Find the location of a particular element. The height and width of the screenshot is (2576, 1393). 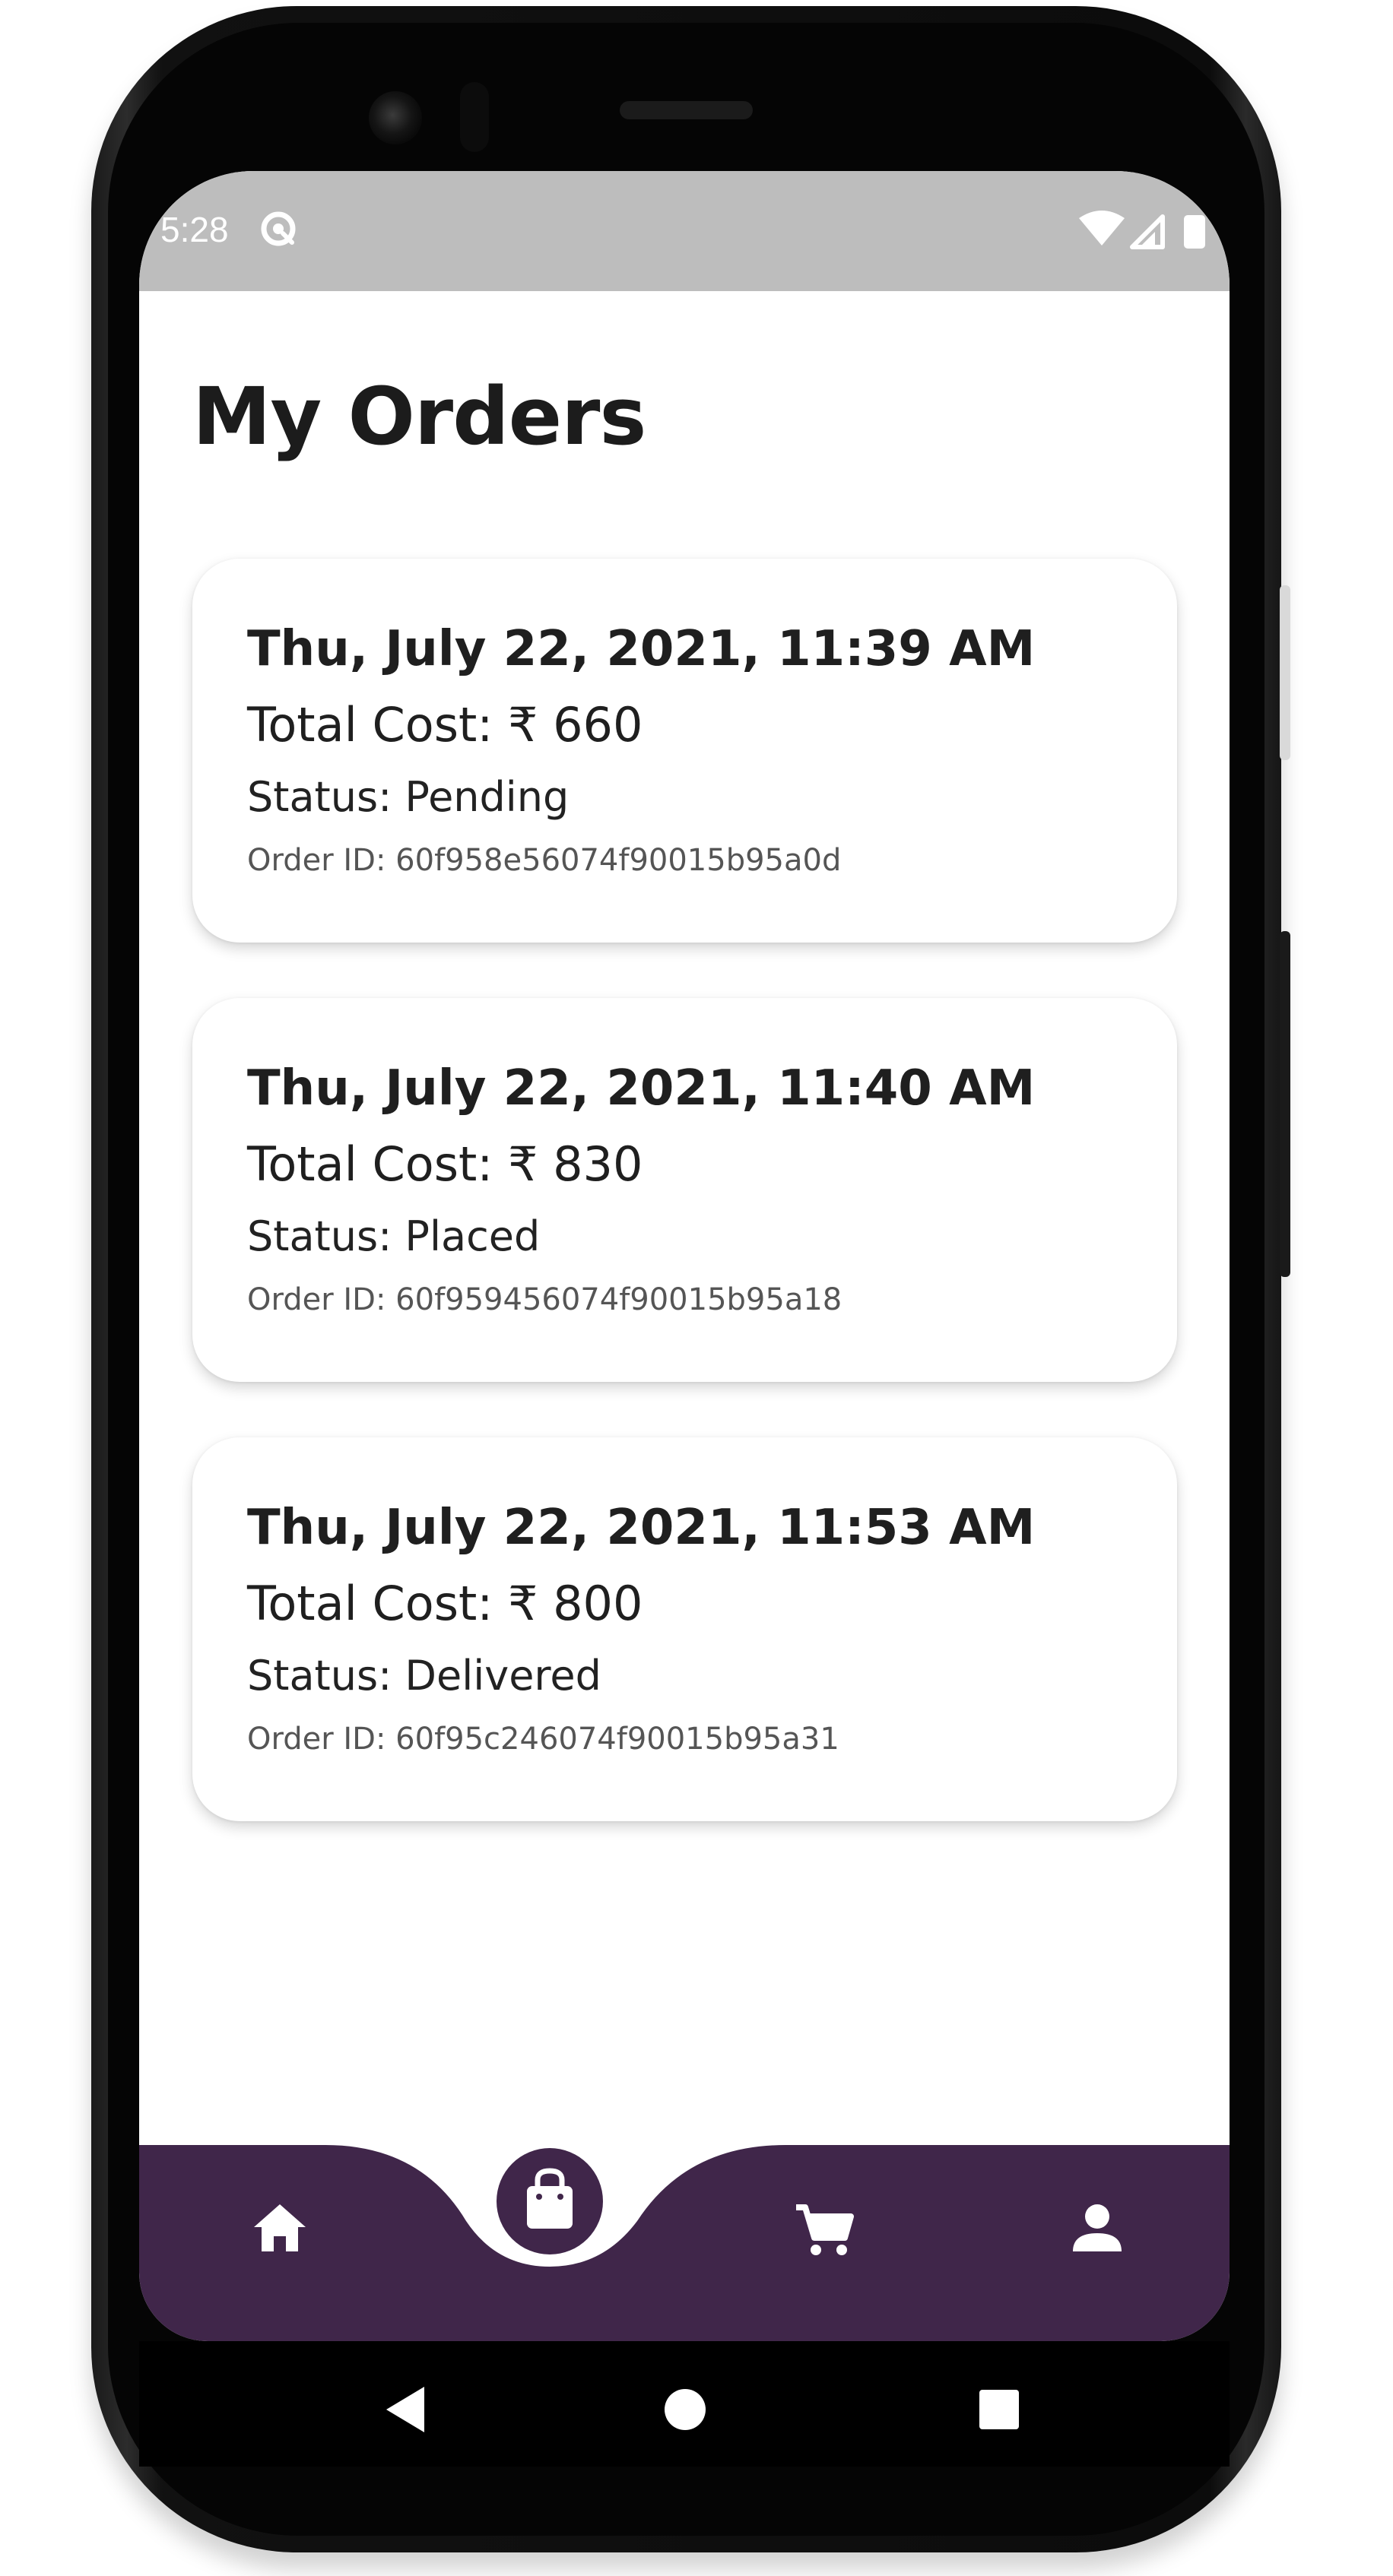

earpiece-speaker is located at coordinates (687, 110).